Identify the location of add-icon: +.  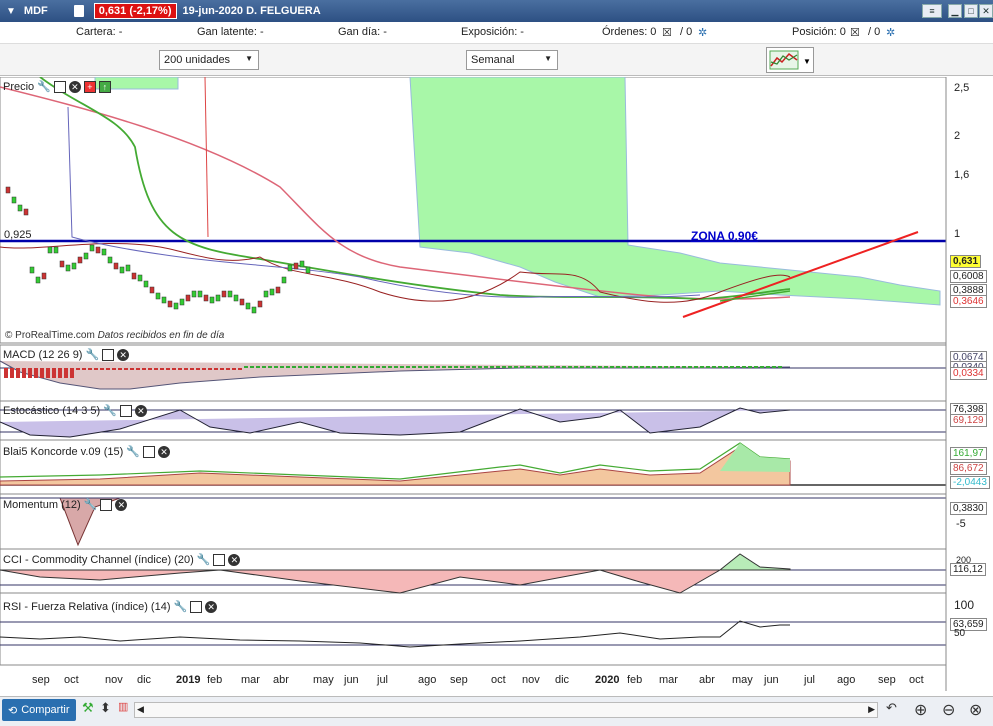
(89, 86).